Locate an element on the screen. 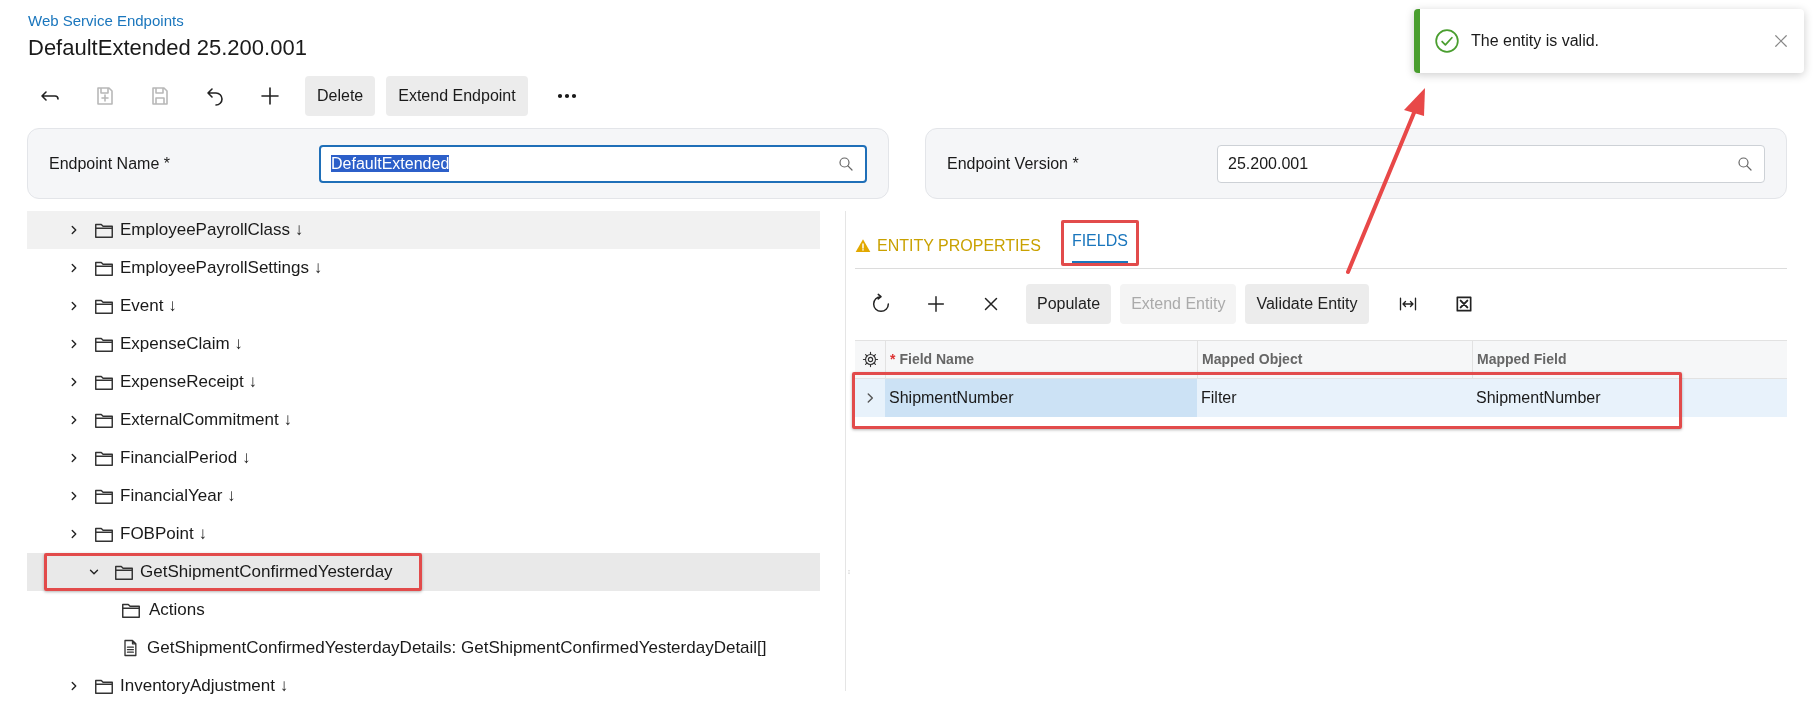 The image size is (1815, 714). tree-item-label: GetShipmentConfirmedYesterdayDetails: GetShipmentConfirmedYesterdayDetail[] is located at coordinates (457, 648).